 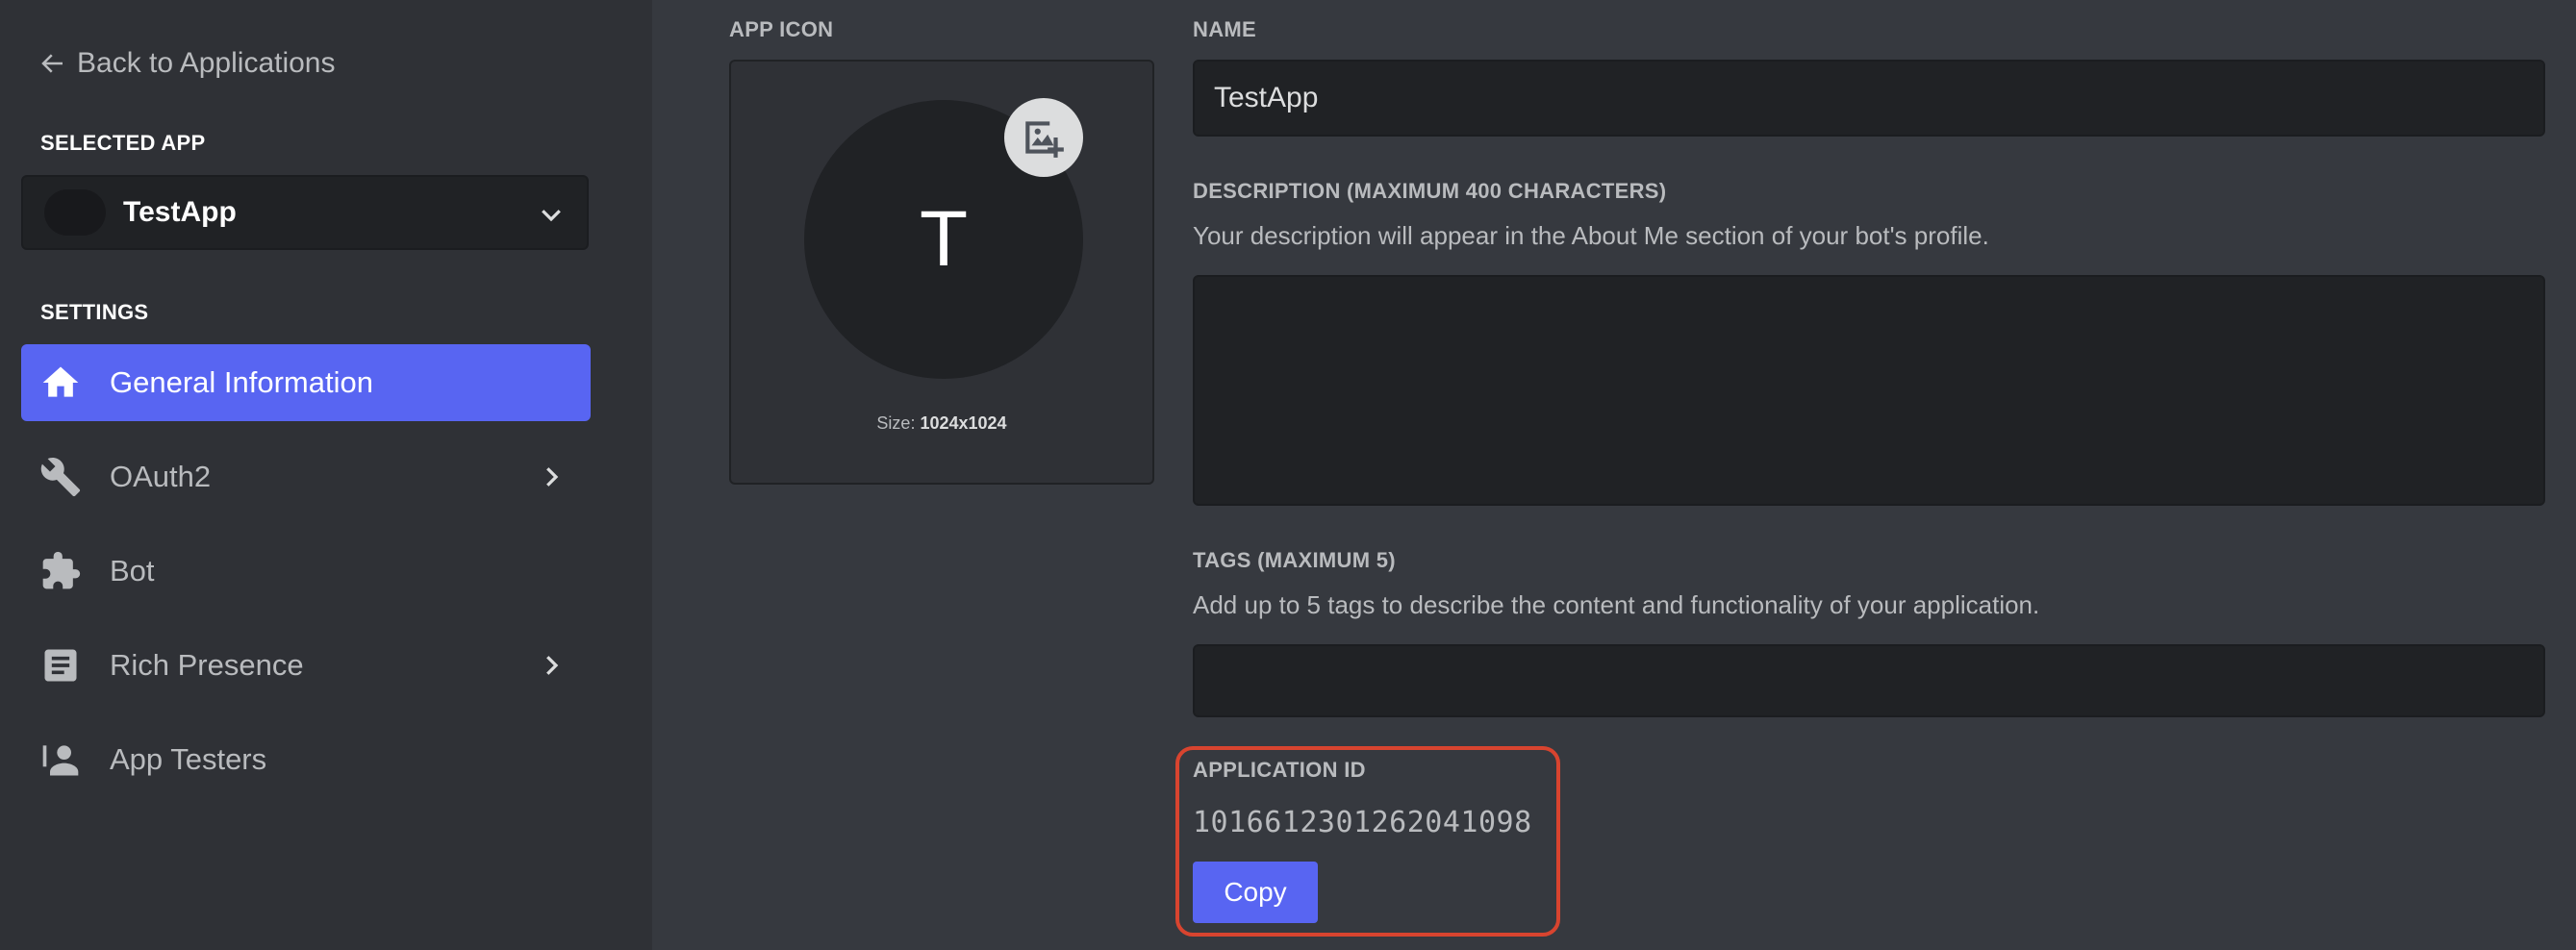 What do you see at coordinates (1869, 98) in the screenshot?
I see `name-field: TestApp` at bounding box center [1869, 98].